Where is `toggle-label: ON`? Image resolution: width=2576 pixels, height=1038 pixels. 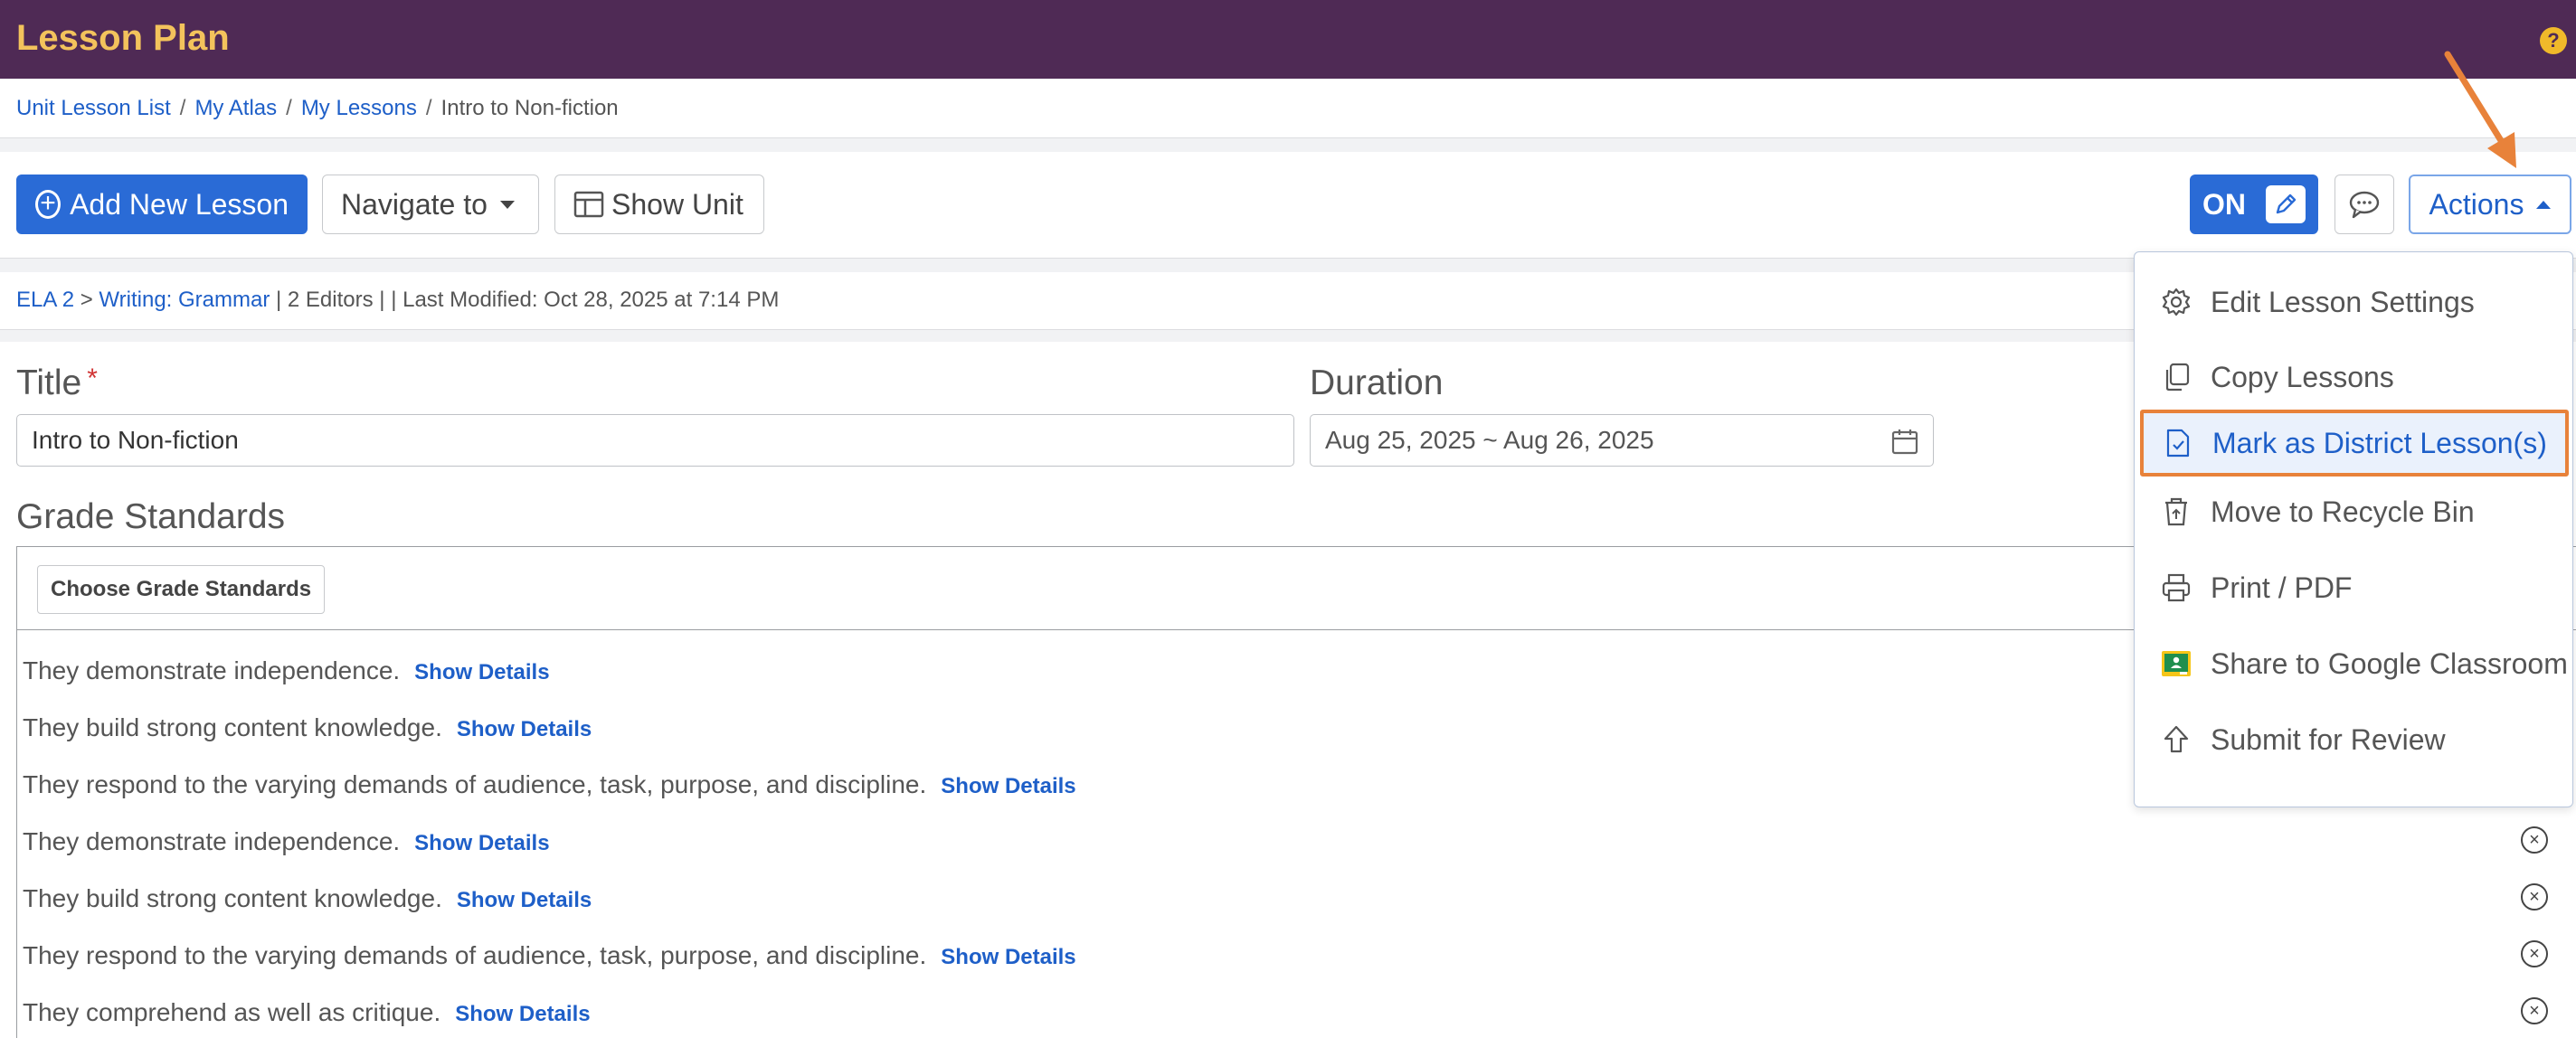
toggle-label: ON is located at coordinates (2224, 204).